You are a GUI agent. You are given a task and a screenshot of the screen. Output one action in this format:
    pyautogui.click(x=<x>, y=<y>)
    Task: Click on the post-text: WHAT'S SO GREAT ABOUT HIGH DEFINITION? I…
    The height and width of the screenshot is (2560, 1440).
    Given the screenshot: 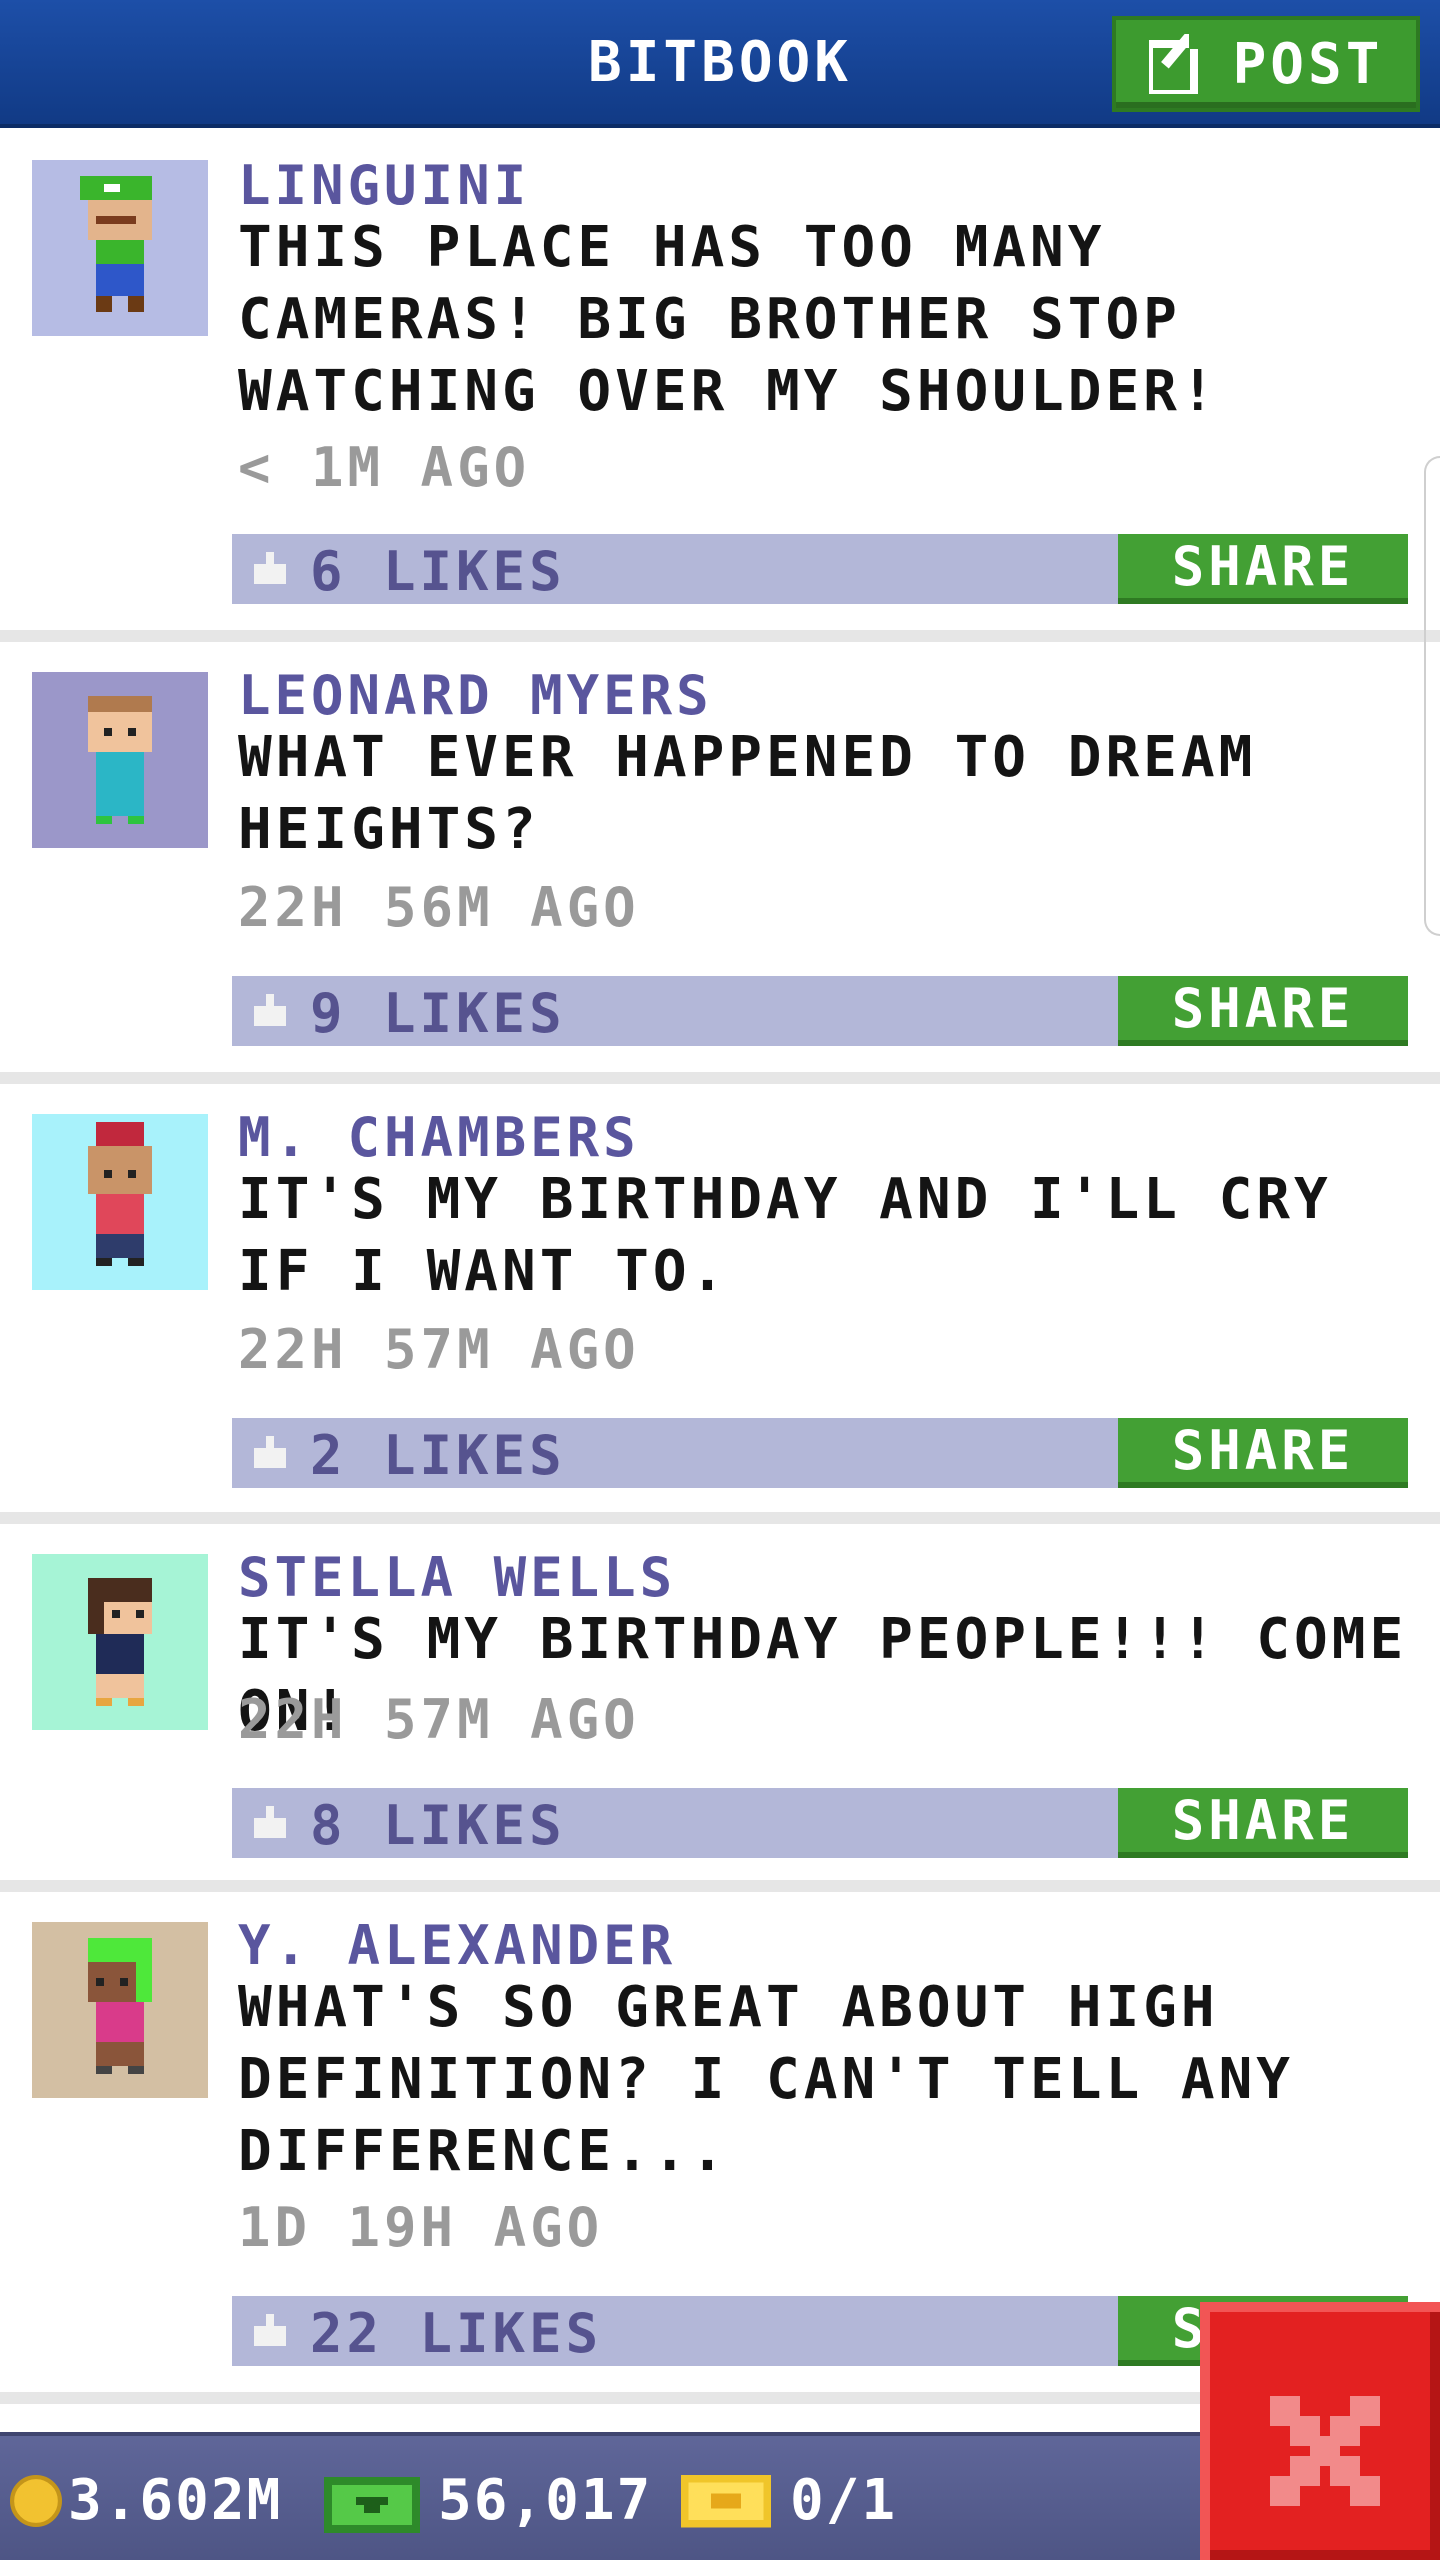 What is the action you would take?
    pyautogui.click(x=766, y=2079)
    